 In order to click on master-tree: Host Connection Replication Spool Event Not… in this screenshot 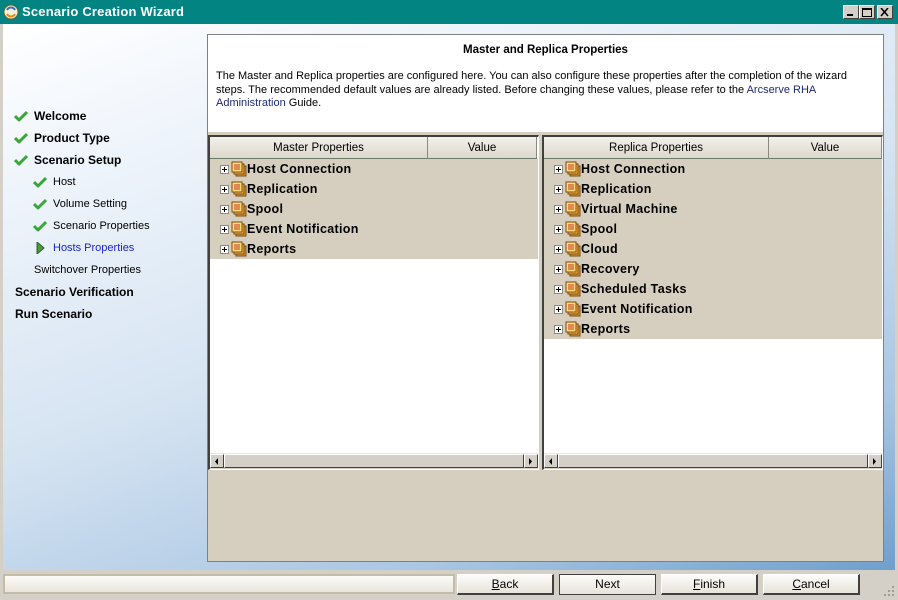, I will do `click(374, 209)`.